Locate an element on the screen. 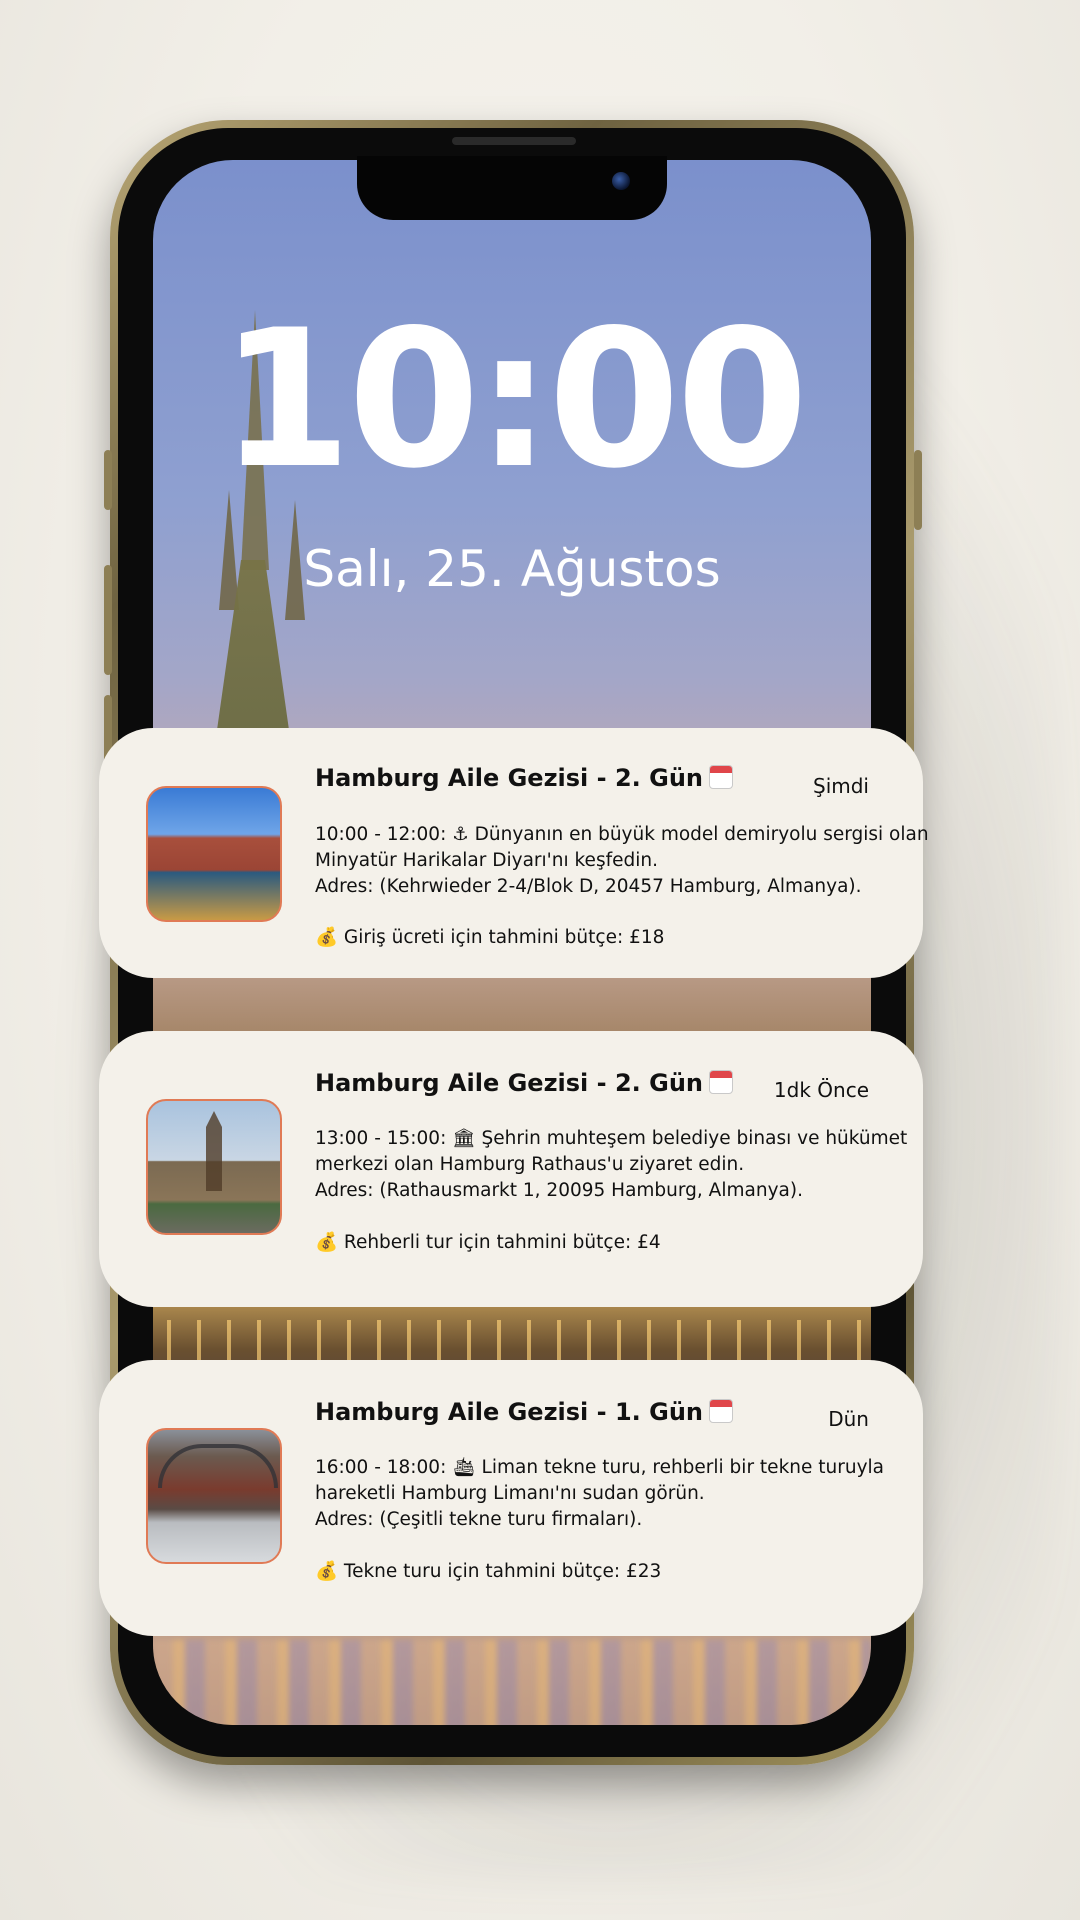 The height and width of the screenshot is (1920, 1080). notification-budget: 💰 Tekne turu için tahmini bütçe: £23 is located at coordinates (488, 1571).